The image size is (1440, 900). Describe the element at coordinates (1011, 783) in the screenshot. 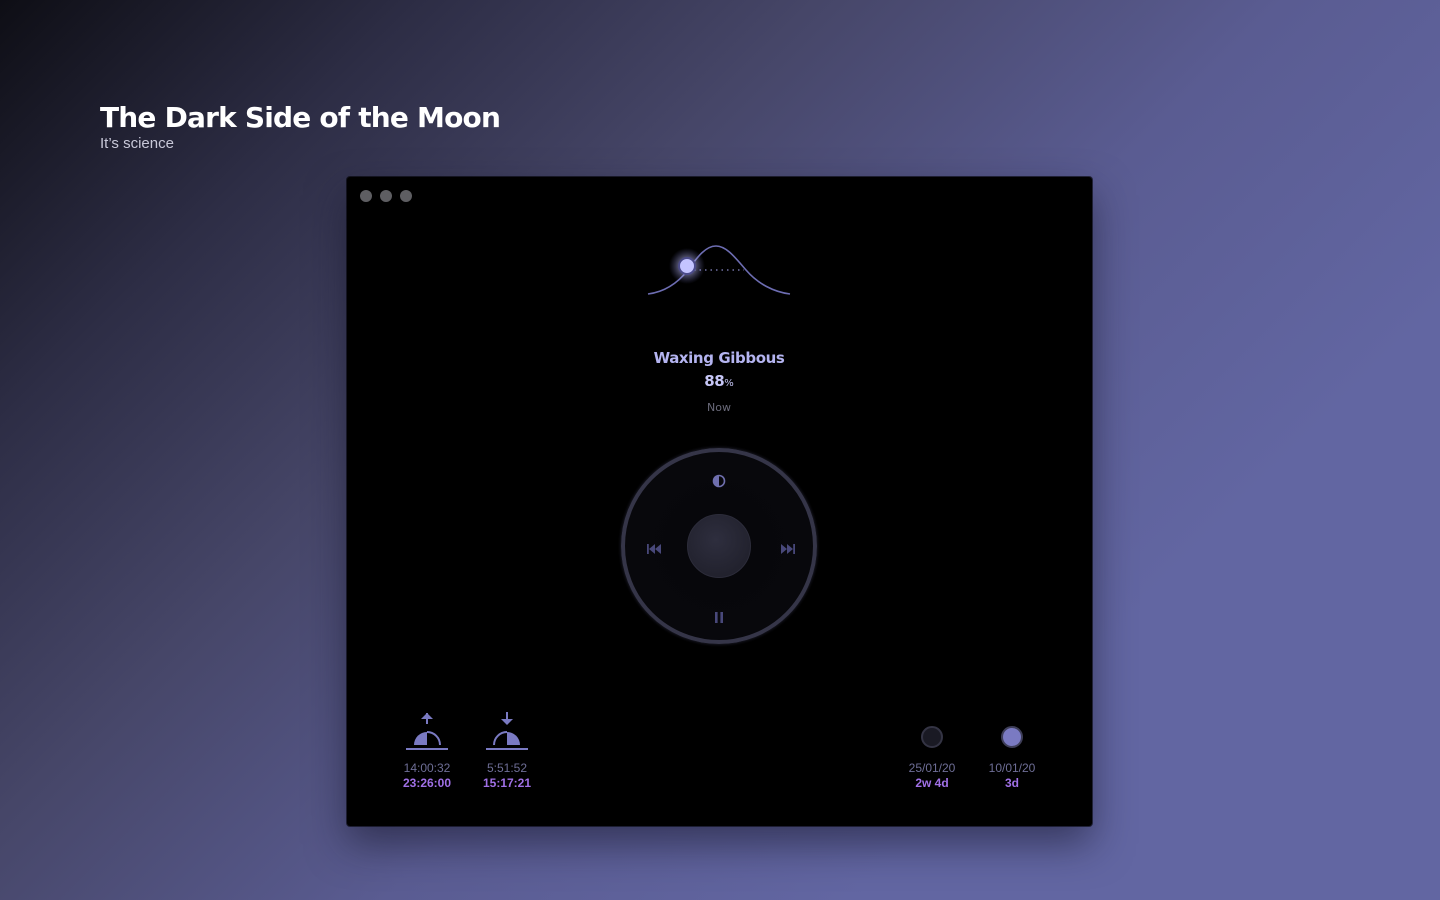

I see `full-moon-detail: 3d` at that location.